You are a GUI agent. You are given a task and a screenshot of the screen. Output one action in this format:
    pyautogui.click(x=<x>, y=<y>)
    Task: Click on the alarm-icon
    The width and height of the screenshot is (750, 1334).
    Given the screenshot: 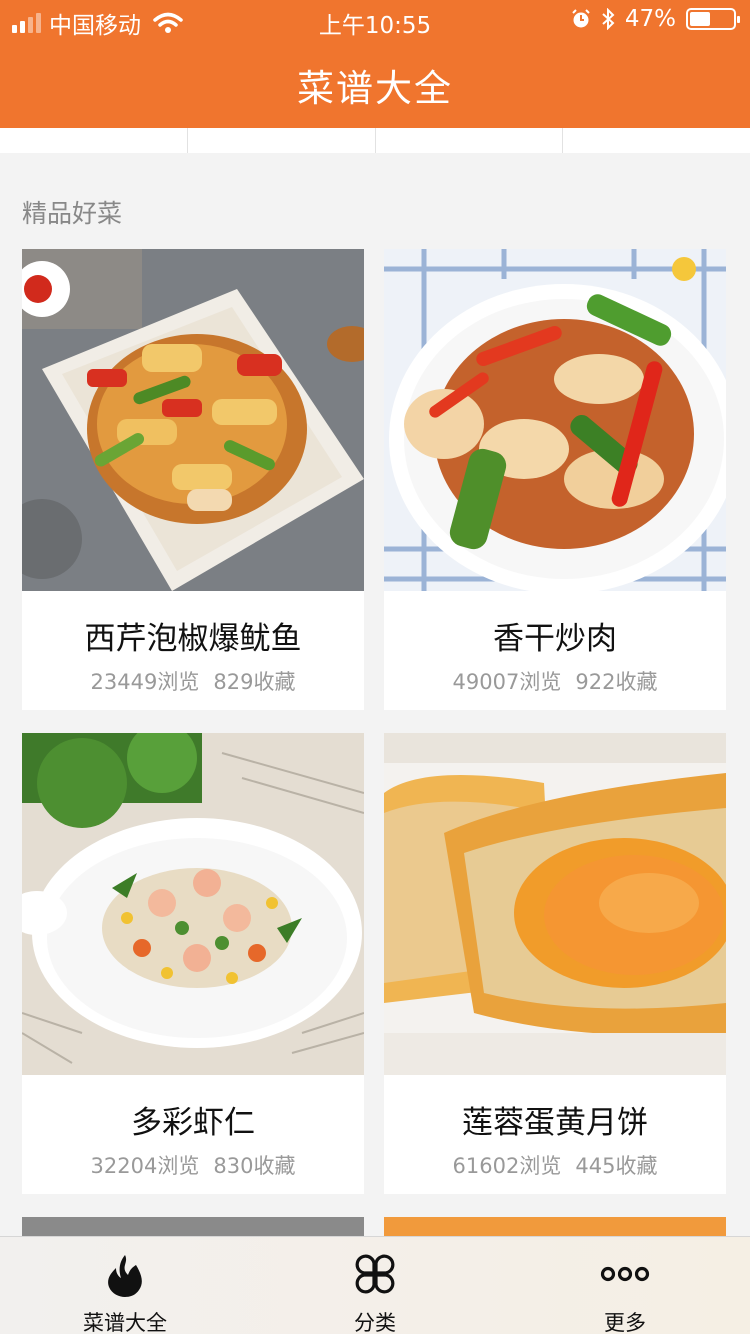 What is the action you would take?
    pyautogui.click(x=581, y=18)
    